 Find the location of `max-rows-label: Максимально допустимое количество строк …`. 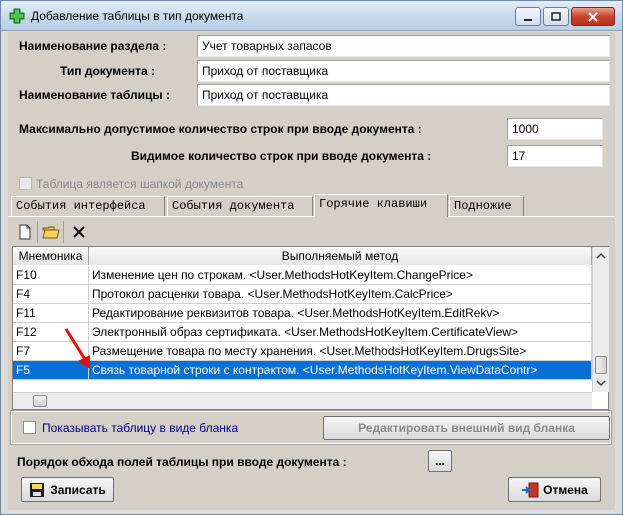

max-rows-label: Максимально допустимое количество строк … is located at coordinates (220, 129).